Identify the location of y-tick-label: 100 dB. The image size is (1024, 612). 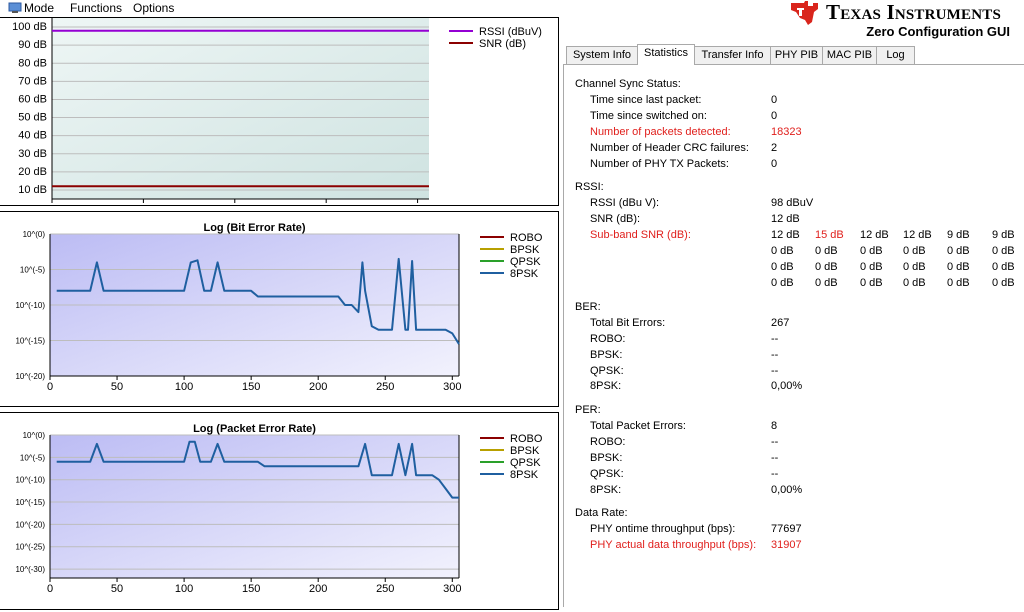
(29, 27).